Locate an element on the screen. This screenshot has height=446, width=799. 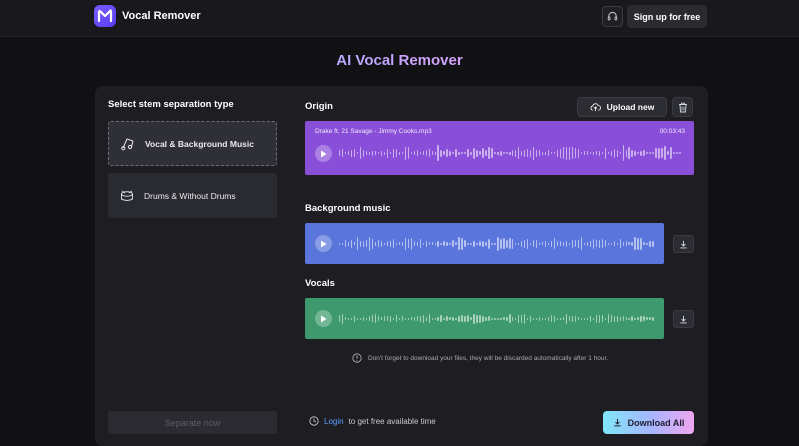
delete-button is located at coordinates (682, 107).